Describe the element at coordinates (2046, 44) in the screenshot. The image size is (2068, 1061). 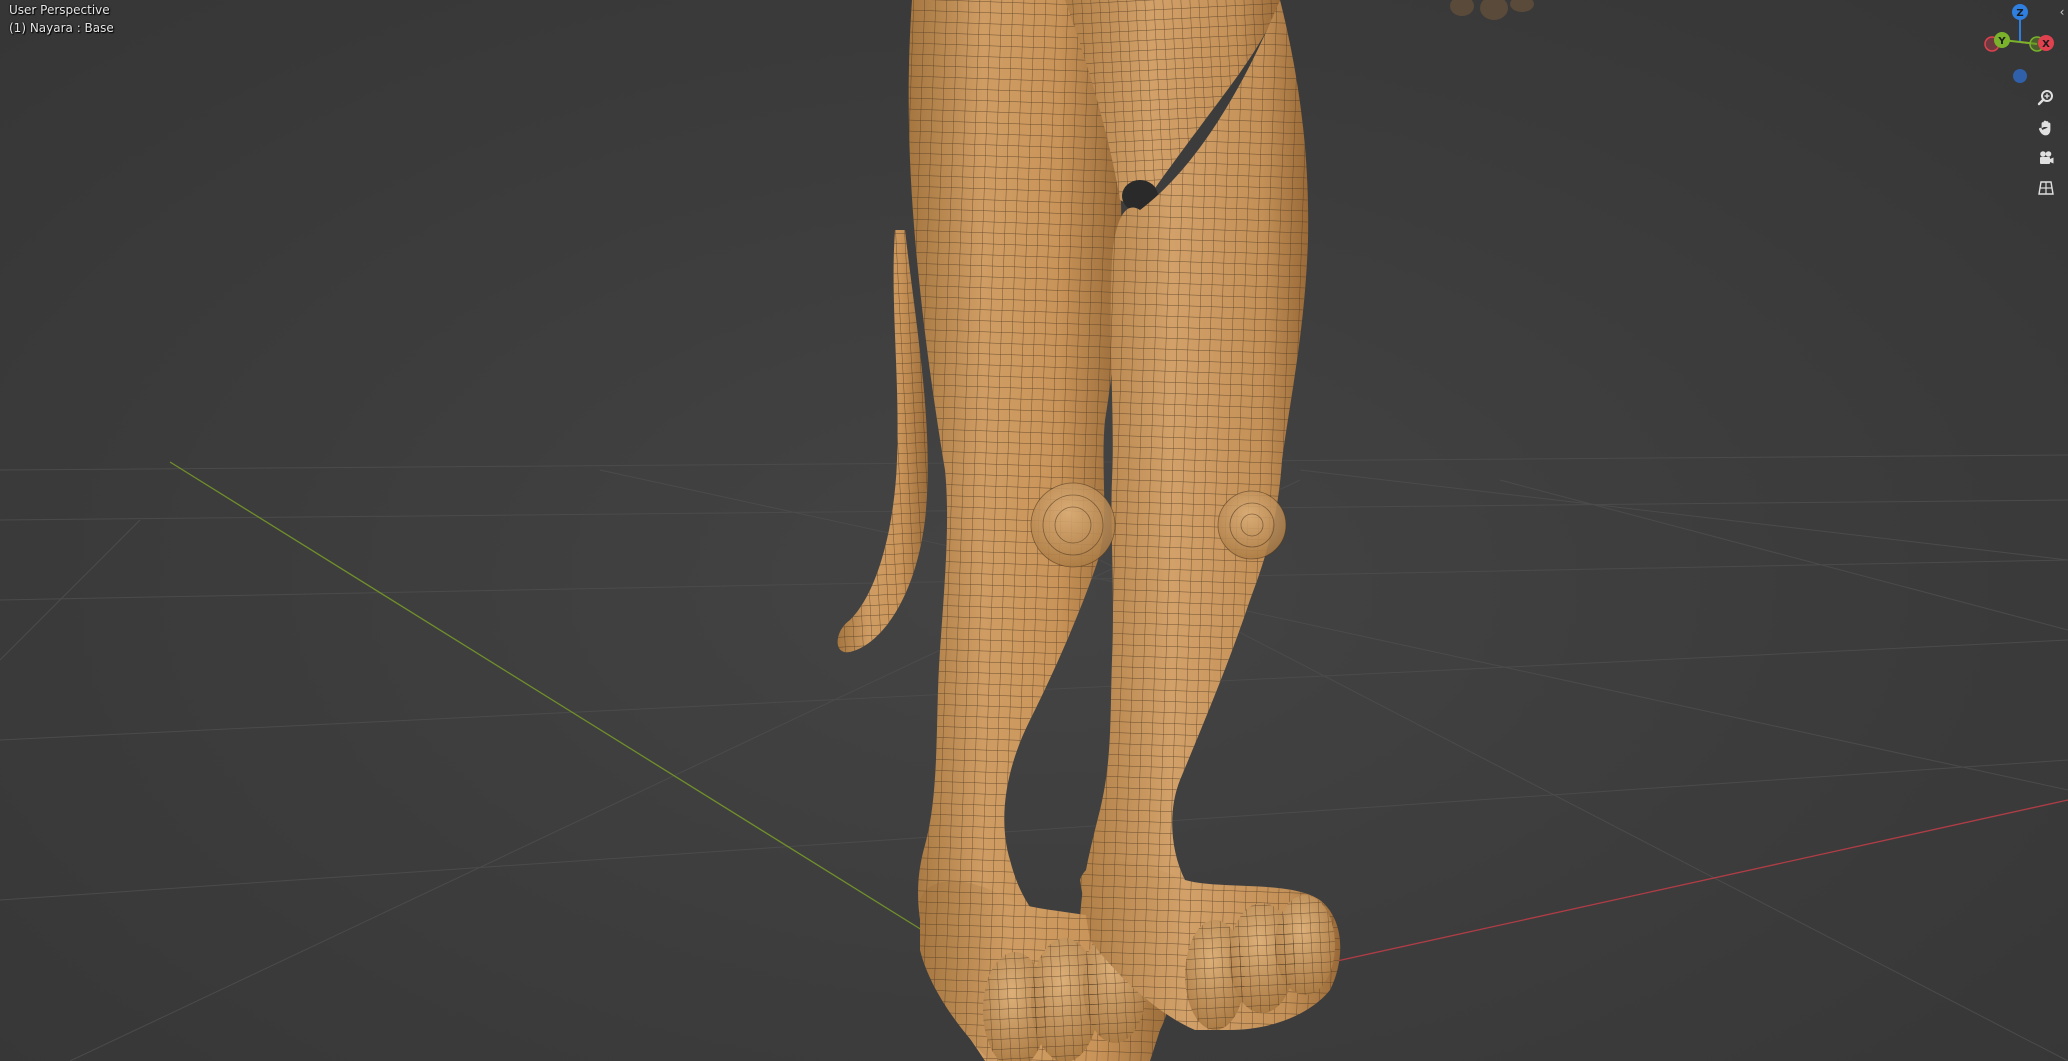
I see `gizmo-x-label: X` at that location.